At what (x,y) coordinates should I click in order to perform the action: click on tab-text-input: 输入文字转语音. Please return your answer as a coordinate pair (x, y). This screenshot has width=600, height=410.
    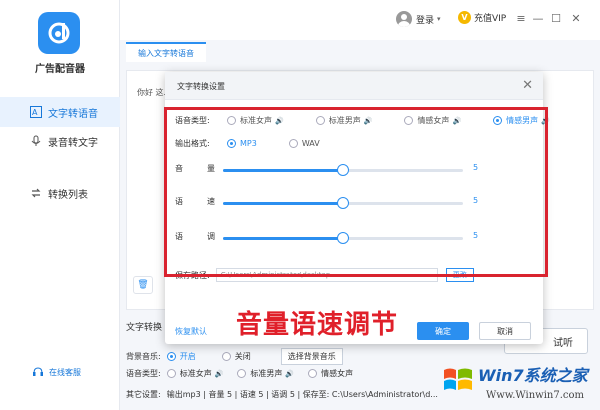
    Looking at the image, I should click on (166, 52).